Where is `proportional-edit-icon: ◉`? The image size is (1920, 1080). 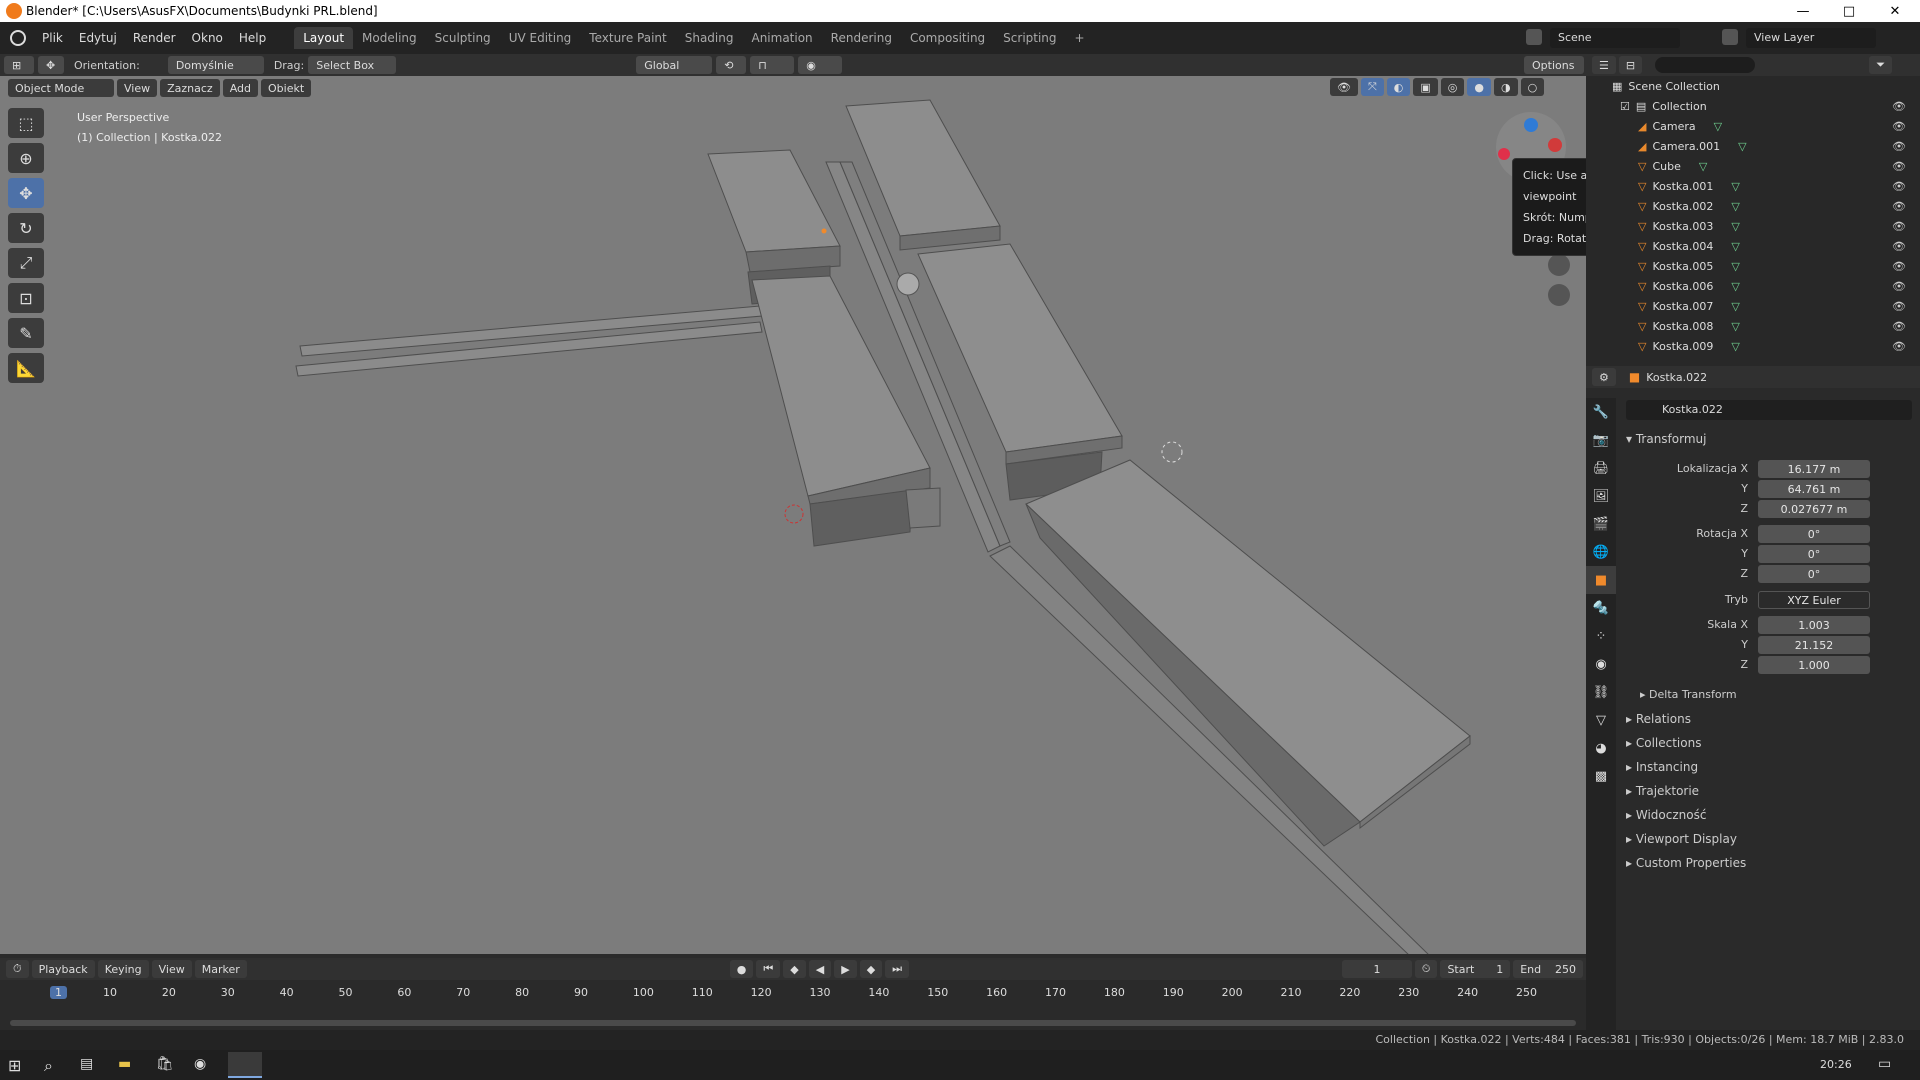 proportional-edit-icon: ◉ is located at coordinates (820, 65).